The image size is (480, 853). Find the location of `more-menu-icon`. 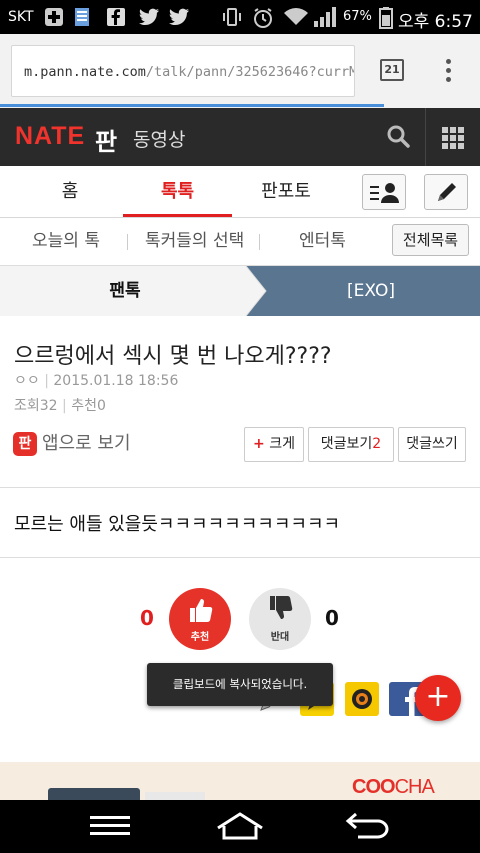

more-menu-icon is located at coordinates (448, 71).